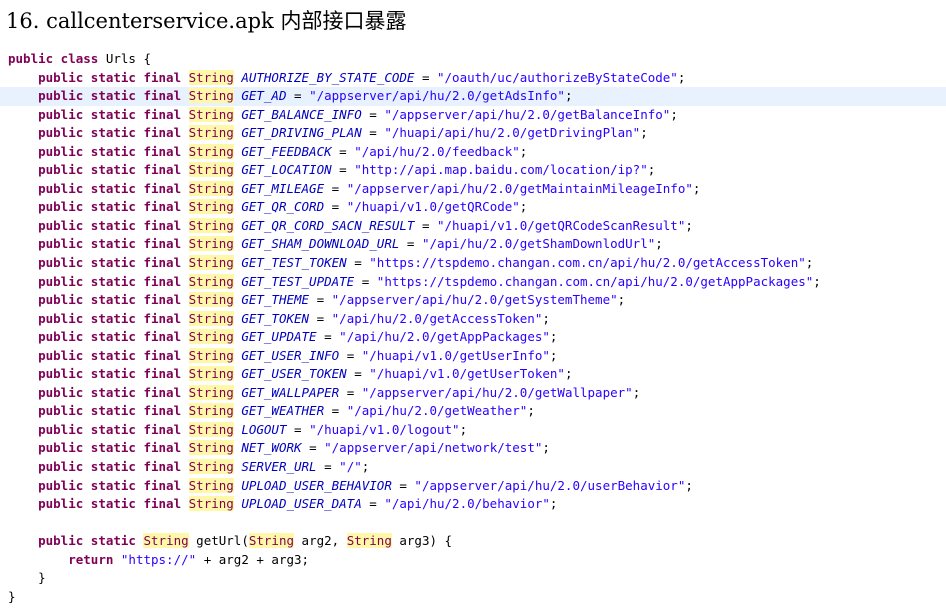  I want to click on field-name: AUTHORIZE_BY_STATE_CODE, so click(328, 77).